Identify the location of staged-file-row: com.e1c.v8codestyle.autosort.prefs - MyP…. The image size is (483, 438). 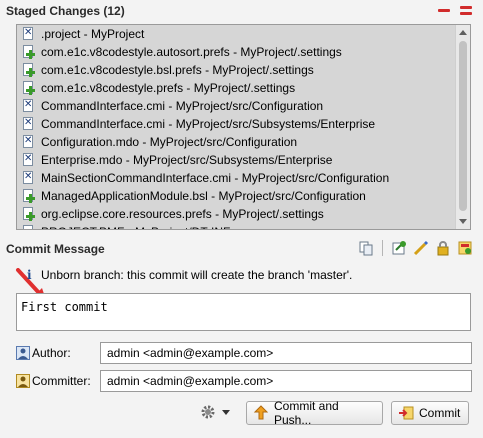
(243, 52).